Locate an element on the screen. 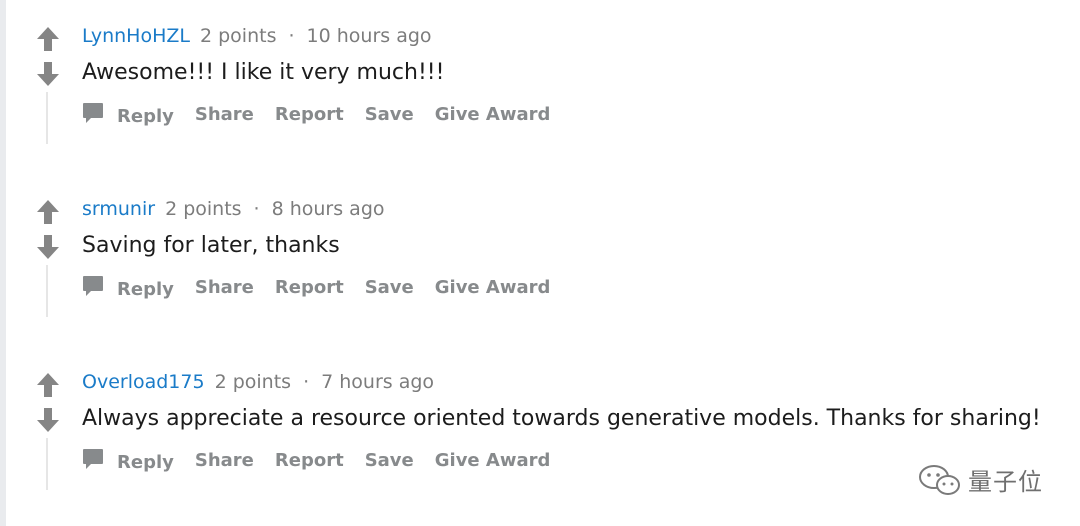 The height and width of the screenshot is (526, 1080). comment-body: Awesome!!! I like it very much!!! is located at coordinates (263, 72).